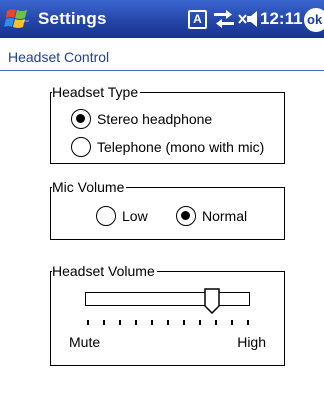  What do you see at coordinates (251, 342) in the screenshot?
I see `volume-max-label: High` at bounding box center [251, 342].